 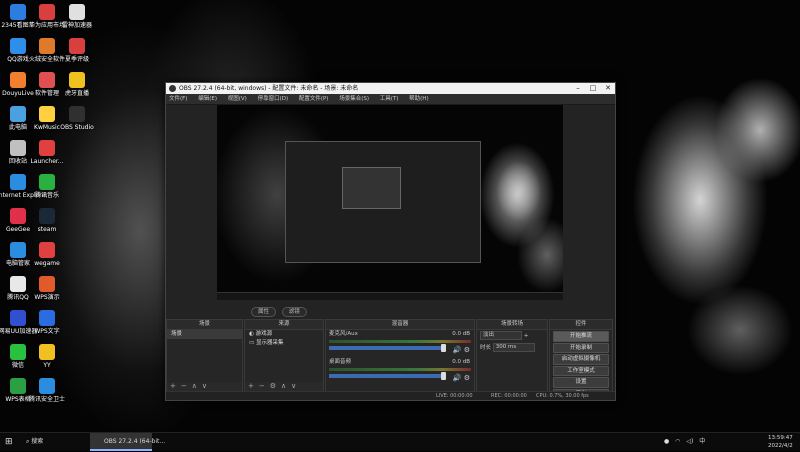 I want to click on source-item: ◐ 游戏源, so click(x=284, y=334).